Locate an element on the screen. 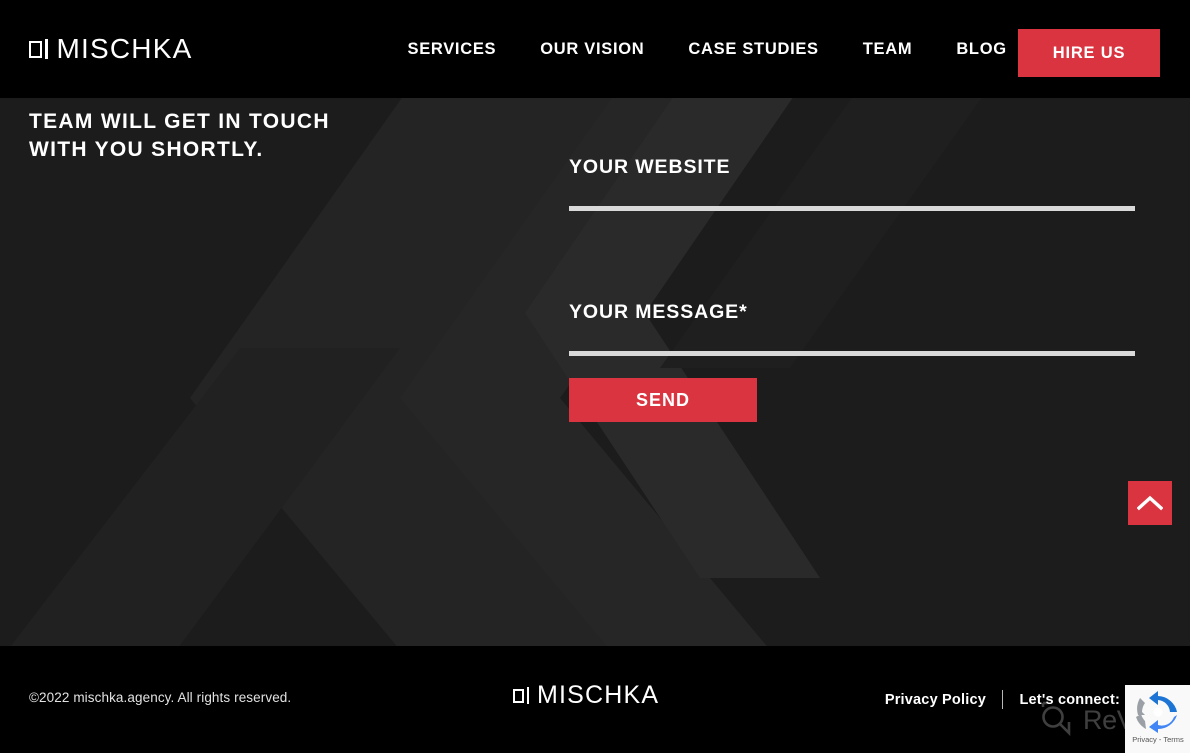  nav-item-services: SERVICES is located at coordinates (451, 49).